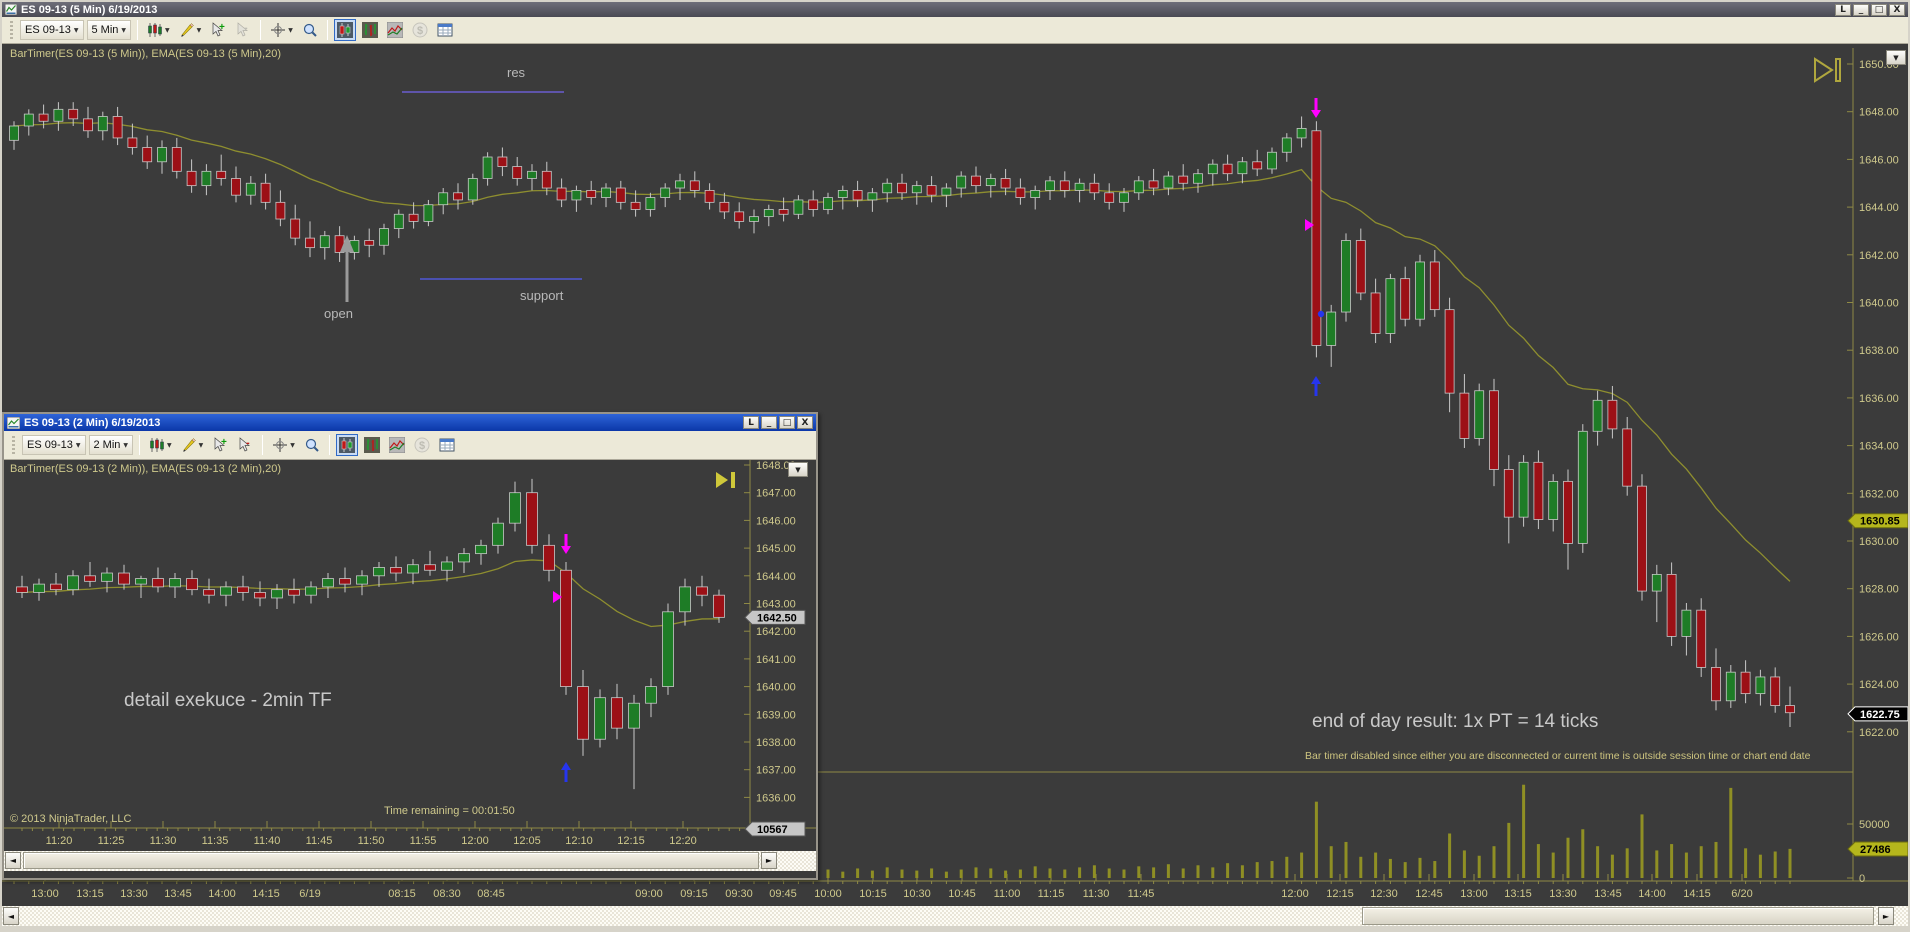 This screenshot has height=932, width=1910. What do you see at coordinates (109, 30) in the screenshot?
I see `interval-dropdown: 5 Min ▼` at bounding box center [109, 30].